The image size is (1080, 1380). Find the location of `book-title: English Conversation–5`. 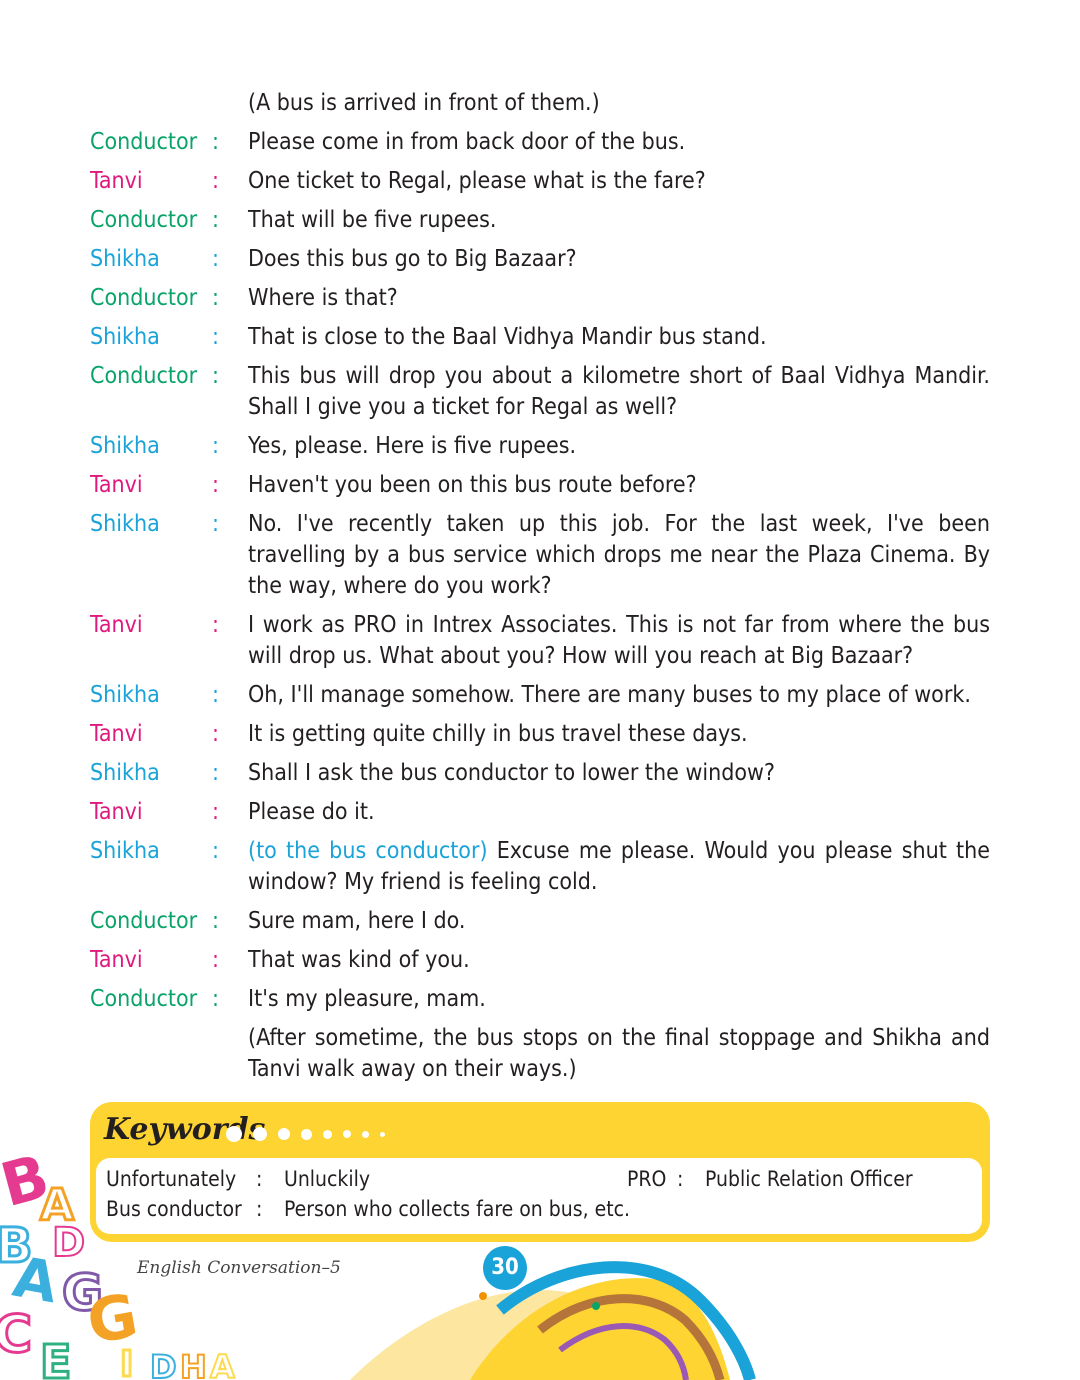

book-title: English Conversation–5 is located at coordinates (239, 1268).